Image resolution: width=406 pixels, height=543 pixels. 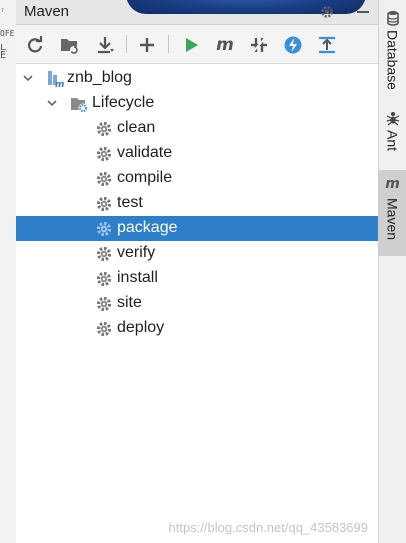 I want to click on gutter-text-3: L E, so click(x=3, y=52).